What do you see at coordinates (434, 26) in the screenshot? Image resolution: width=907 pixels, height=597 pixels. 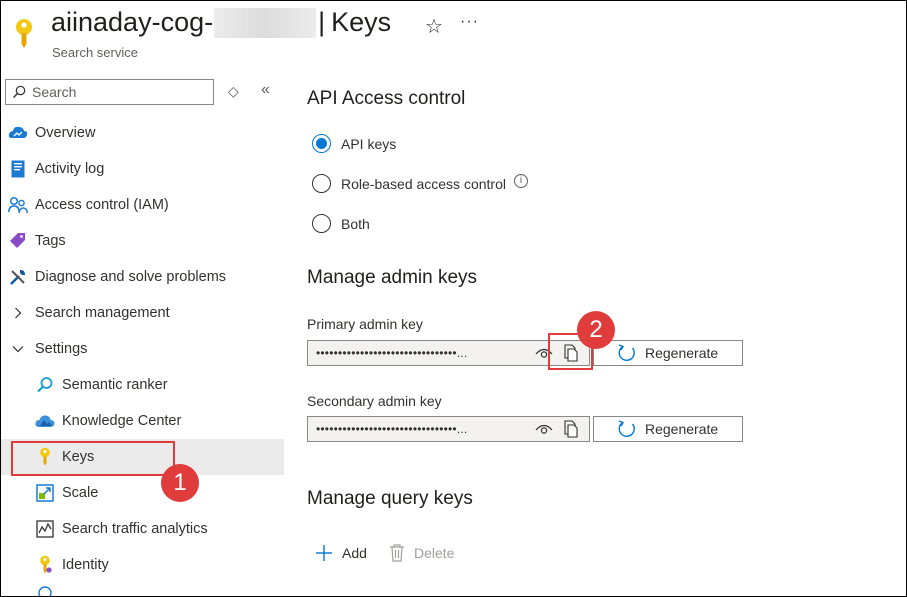 I see `star-icon: ☆` at bounding box center [434, 26].